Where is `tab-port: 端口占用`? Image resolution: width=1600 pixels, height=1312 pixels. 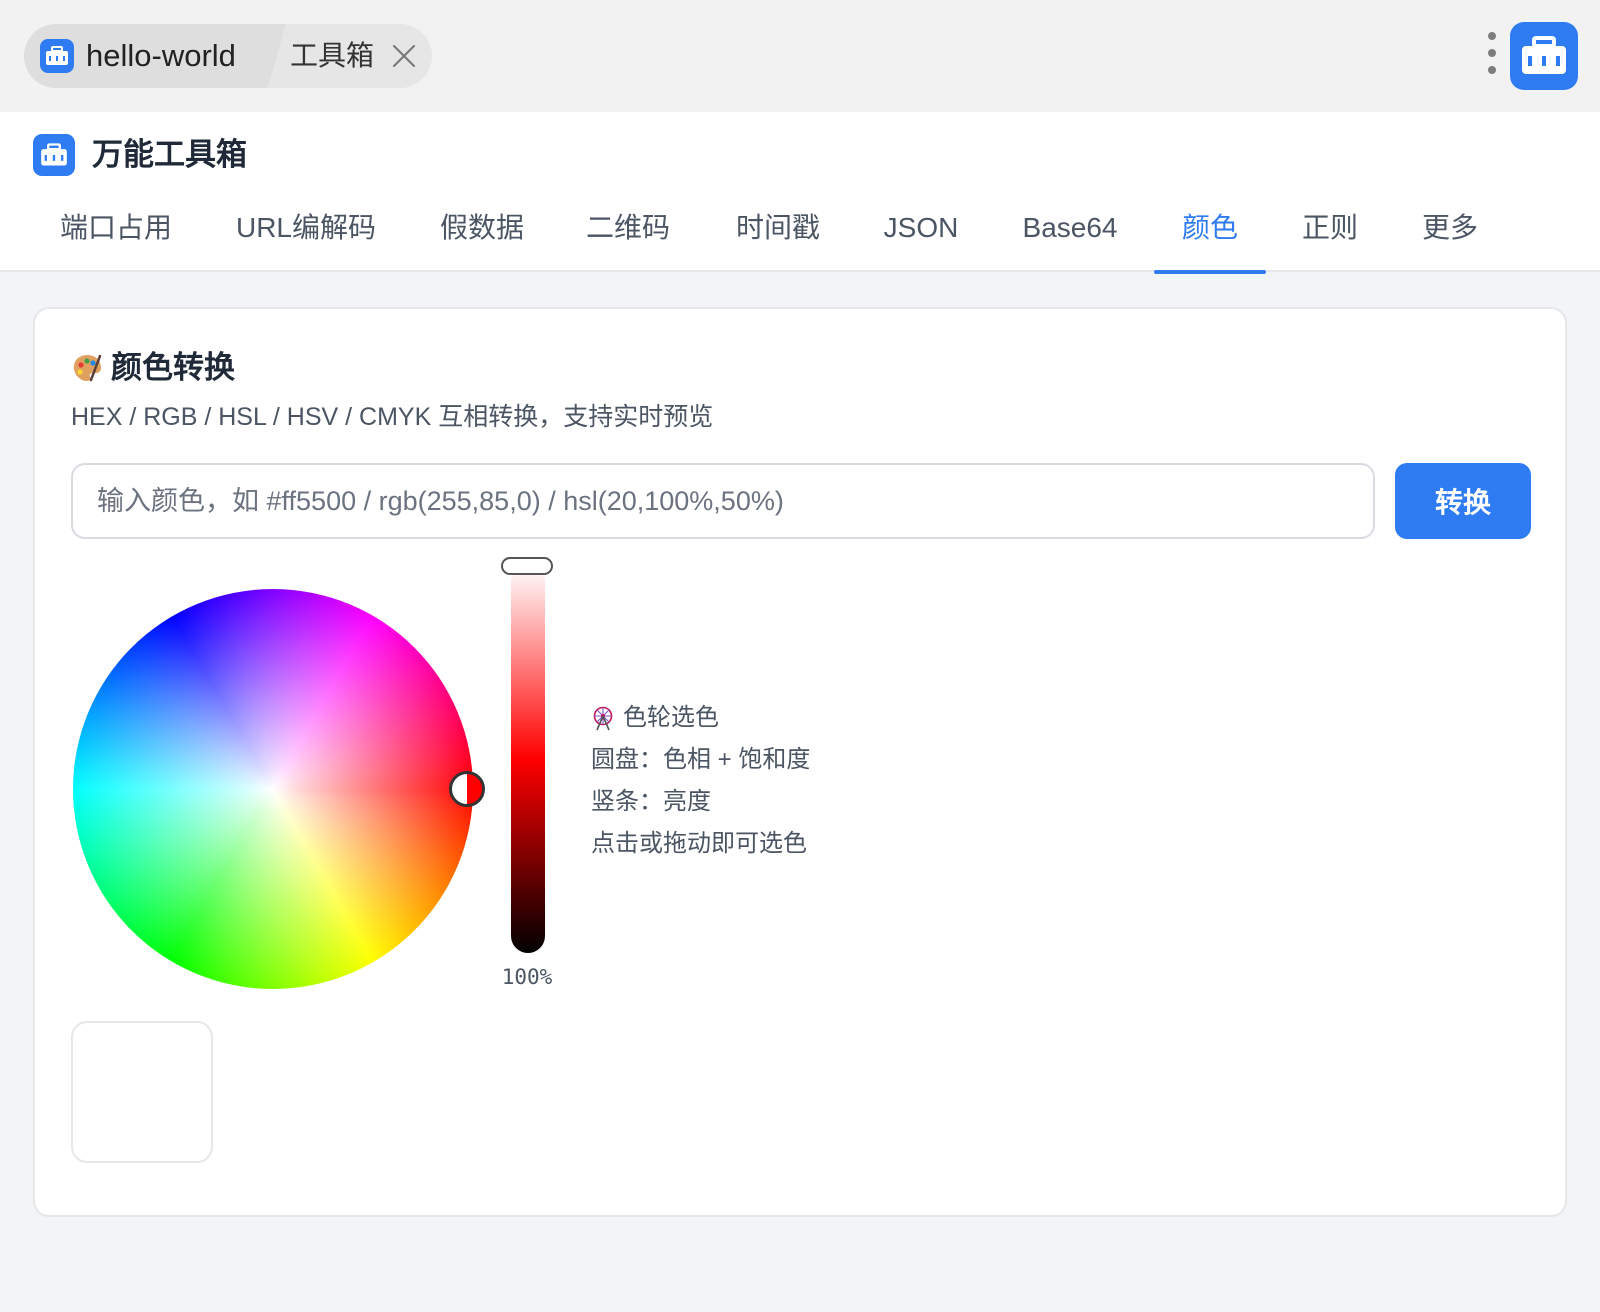
tab-port: 端口占用 is located at coordinates (116, 235).